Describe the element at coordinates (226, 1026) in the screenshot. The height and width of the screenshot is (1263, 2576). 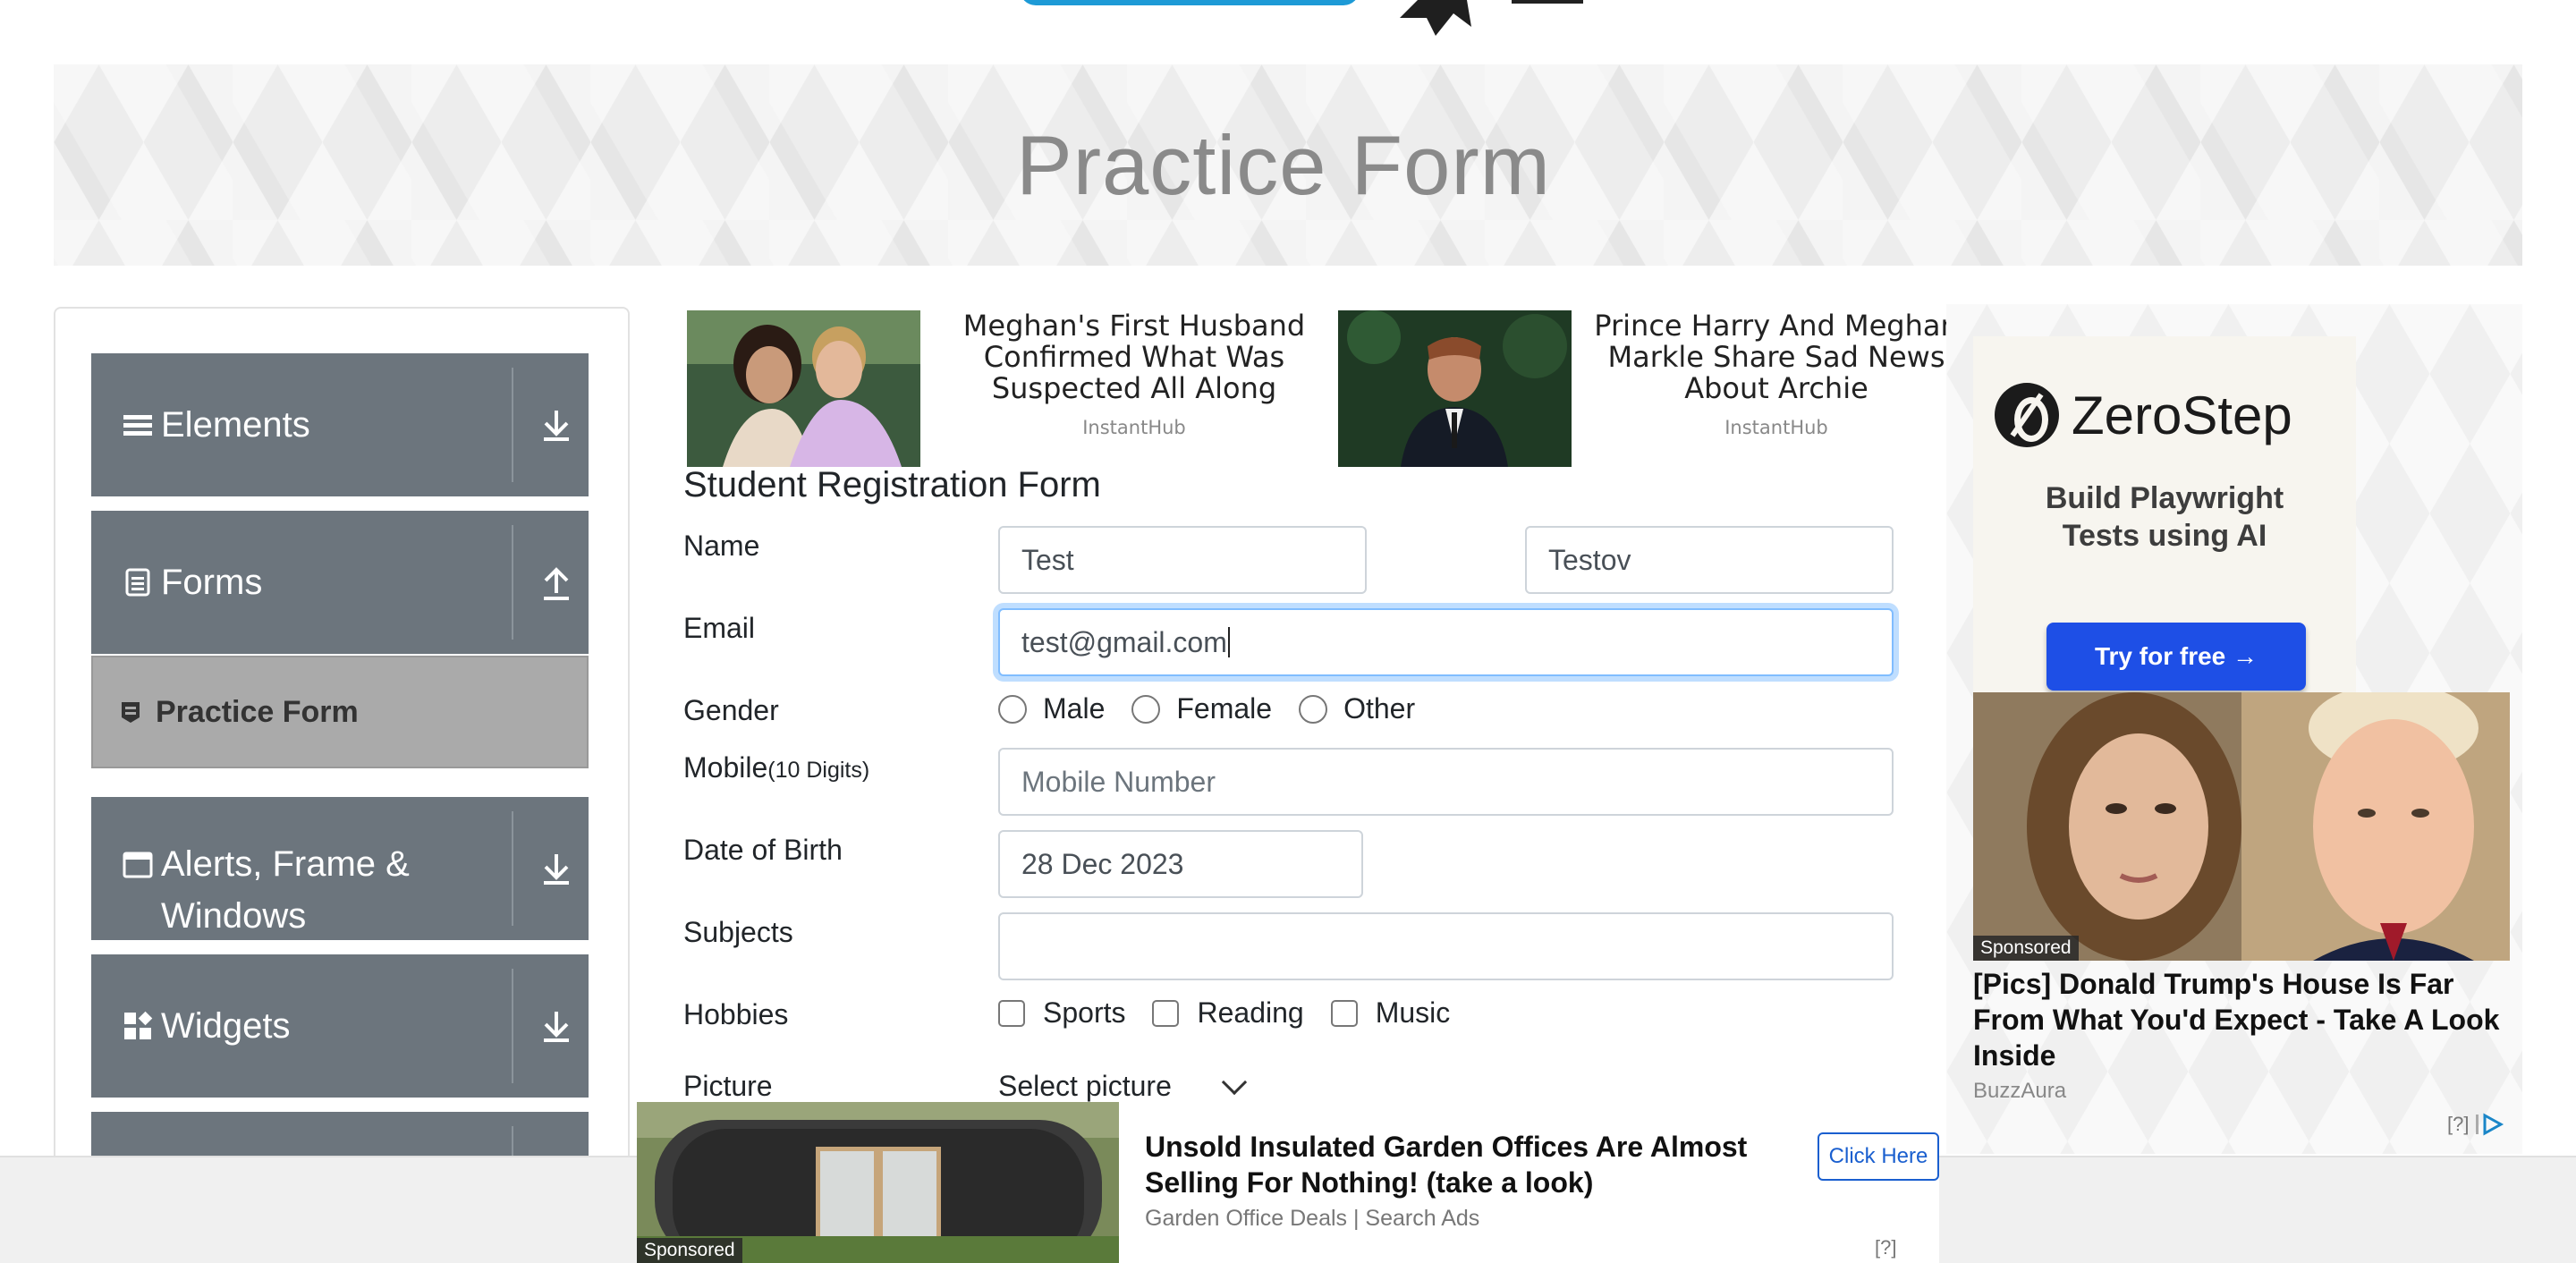
I see `sidebar-group-label: Widgets` at that location.